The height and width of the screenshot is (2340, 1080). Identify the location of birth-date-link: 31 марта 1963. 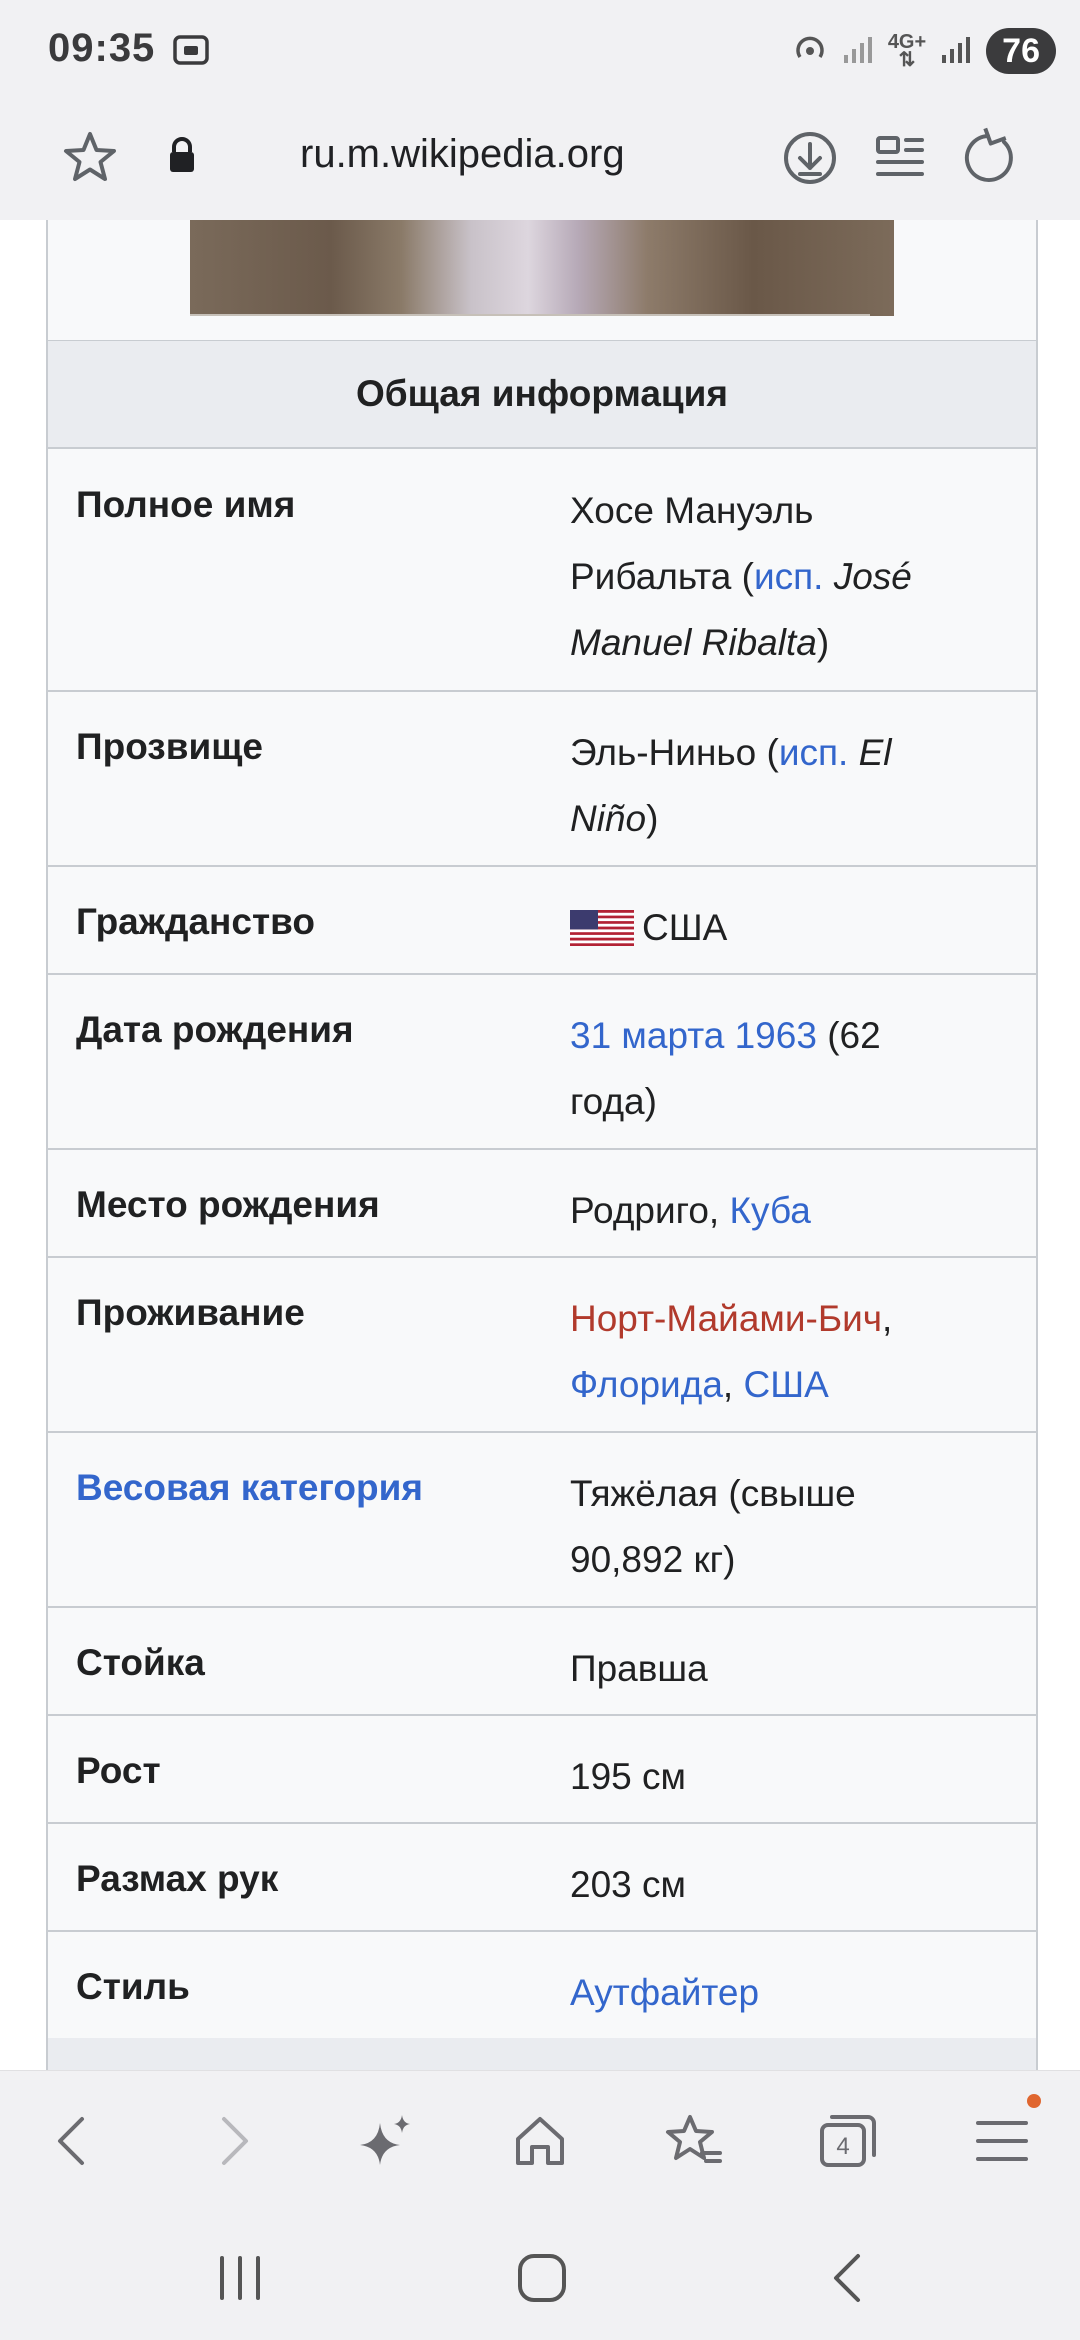
(693, 1035).